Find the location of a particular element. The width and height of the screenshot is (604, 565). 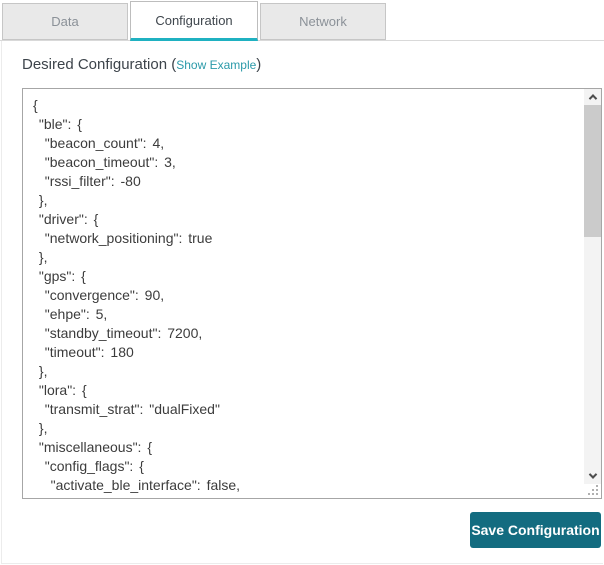

editor-scrollbar is located at coordinates (592, 286).